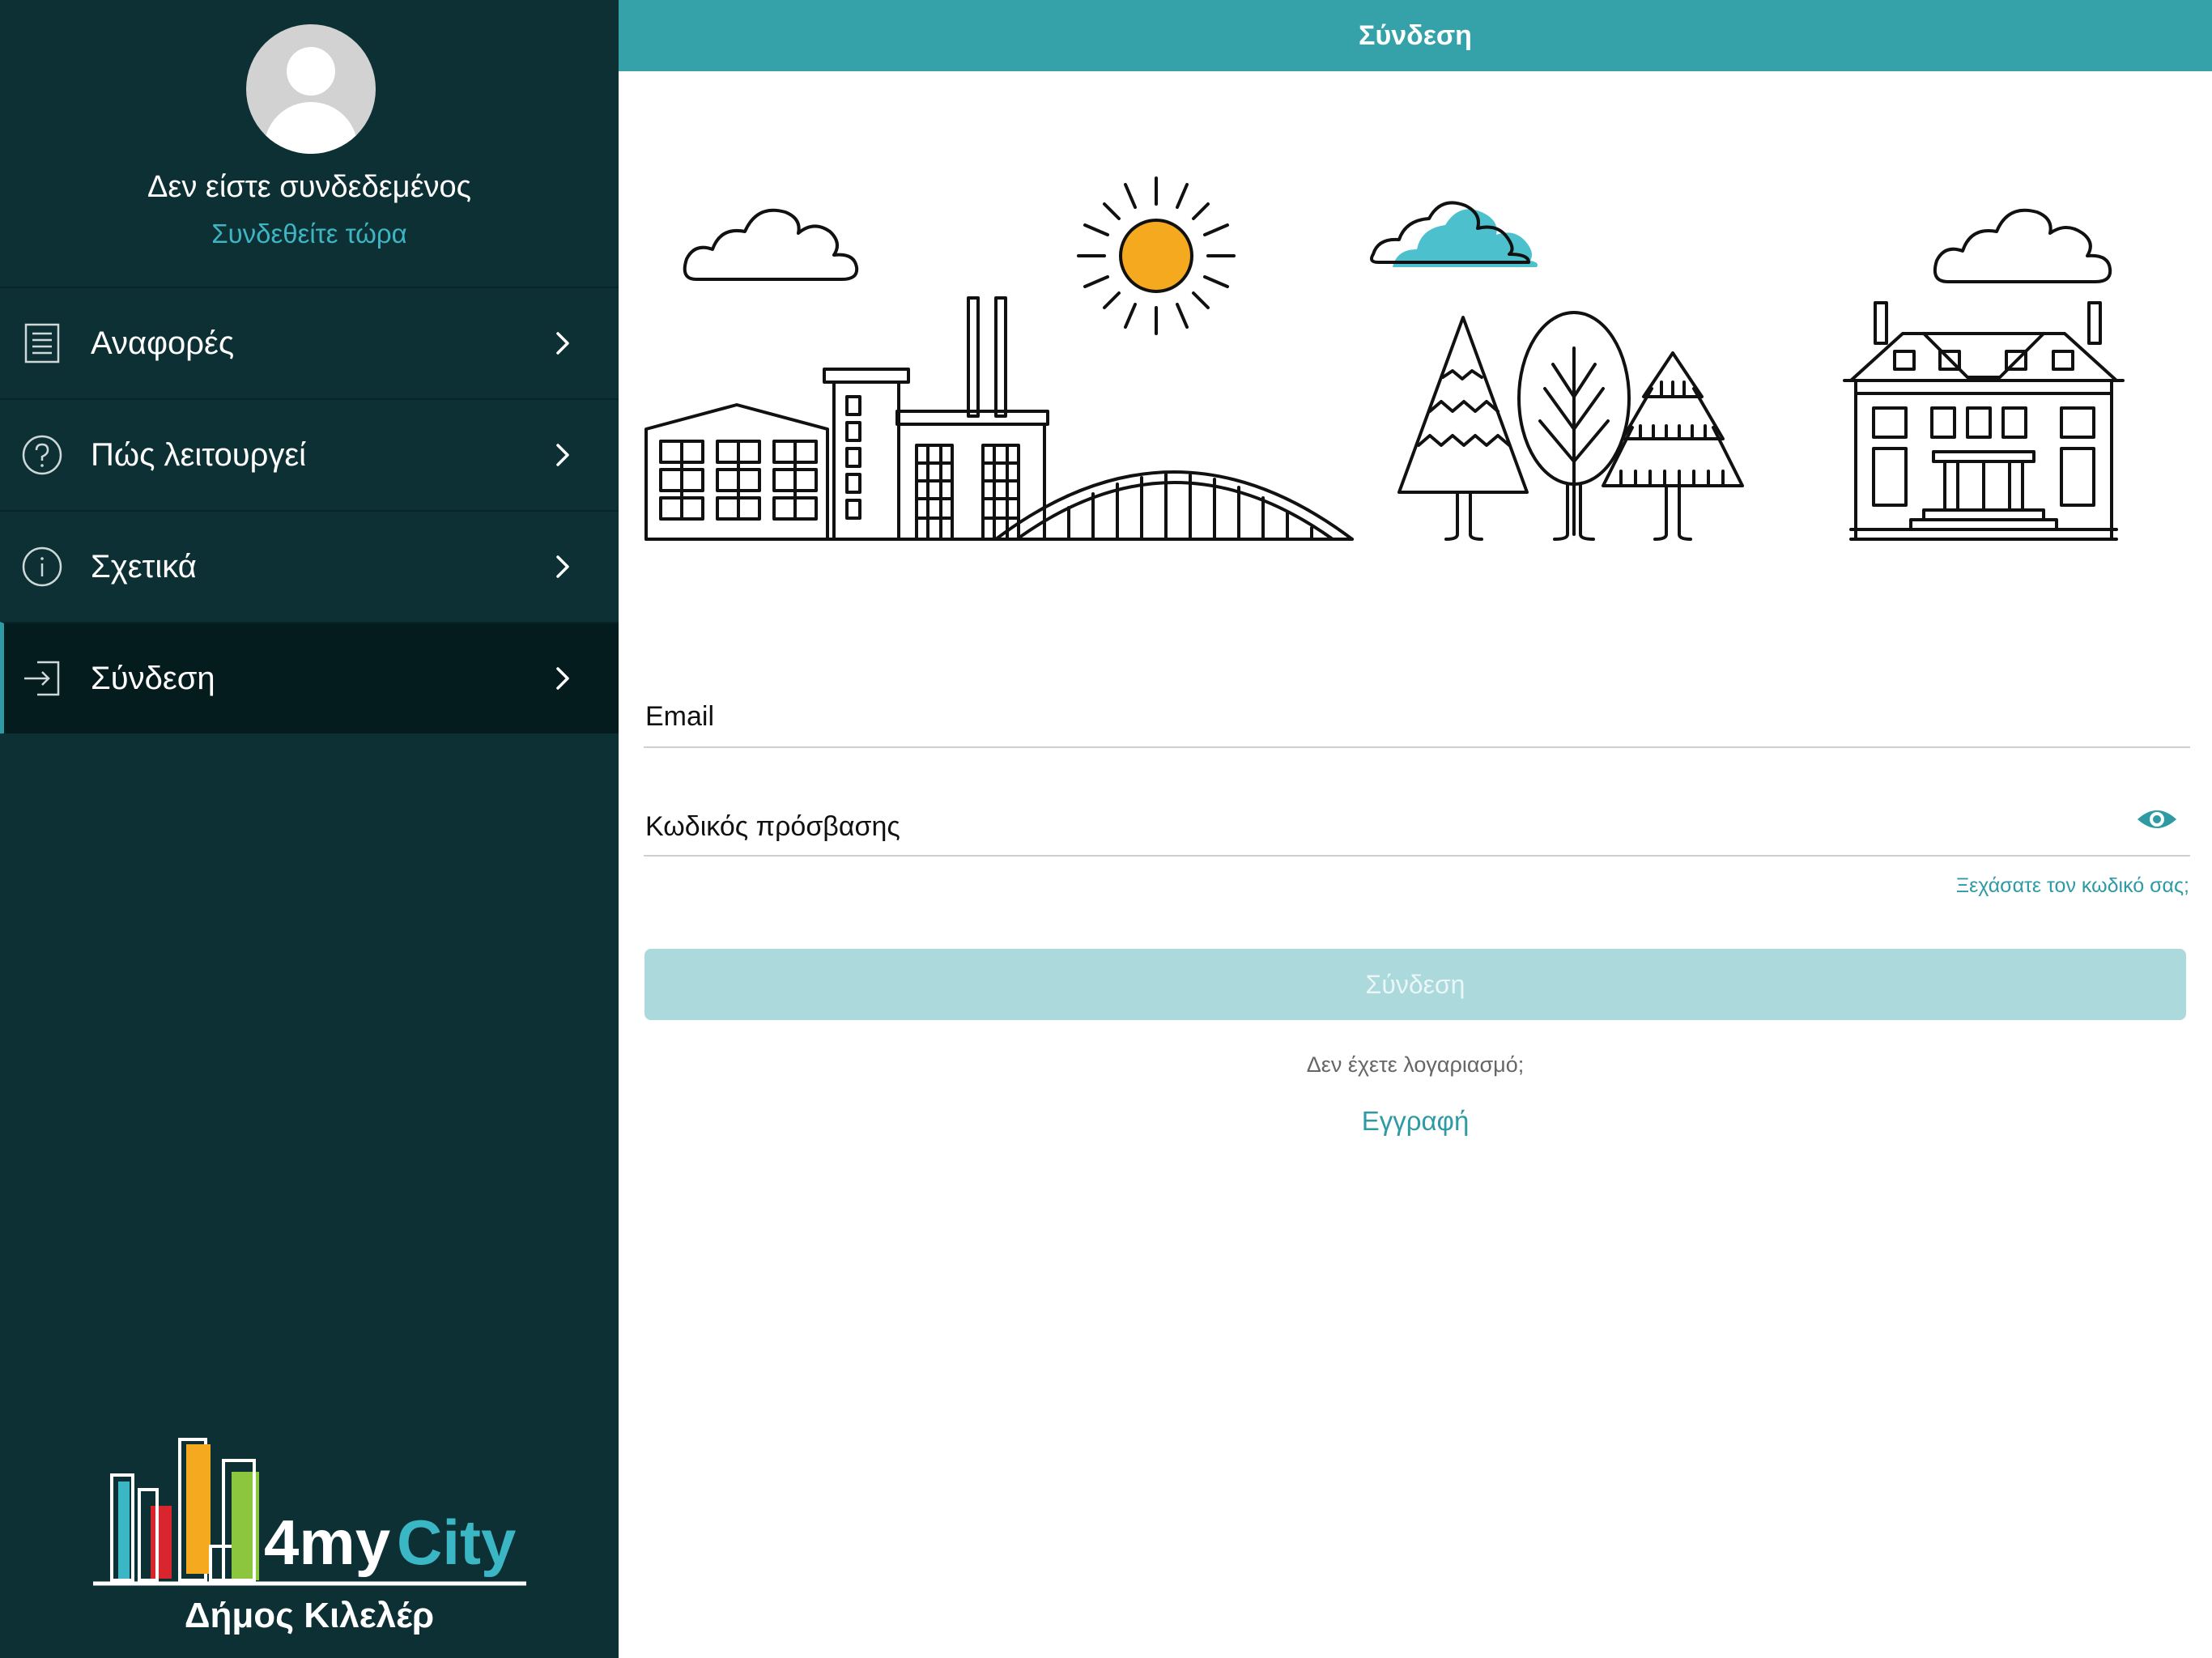 This screenshot has height=1658, width=2212. I want to click on sidebar-item-reports: Αναφορές, so click(310, 342).